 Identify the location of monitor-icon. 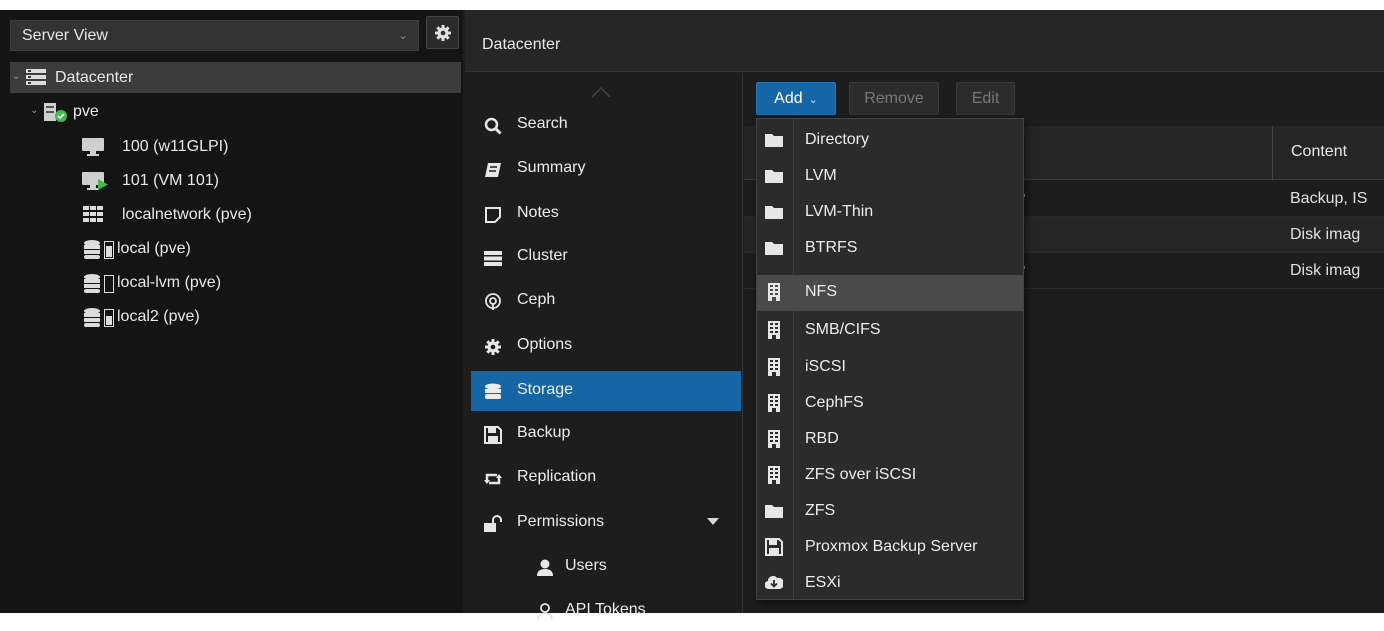
(93, 147).